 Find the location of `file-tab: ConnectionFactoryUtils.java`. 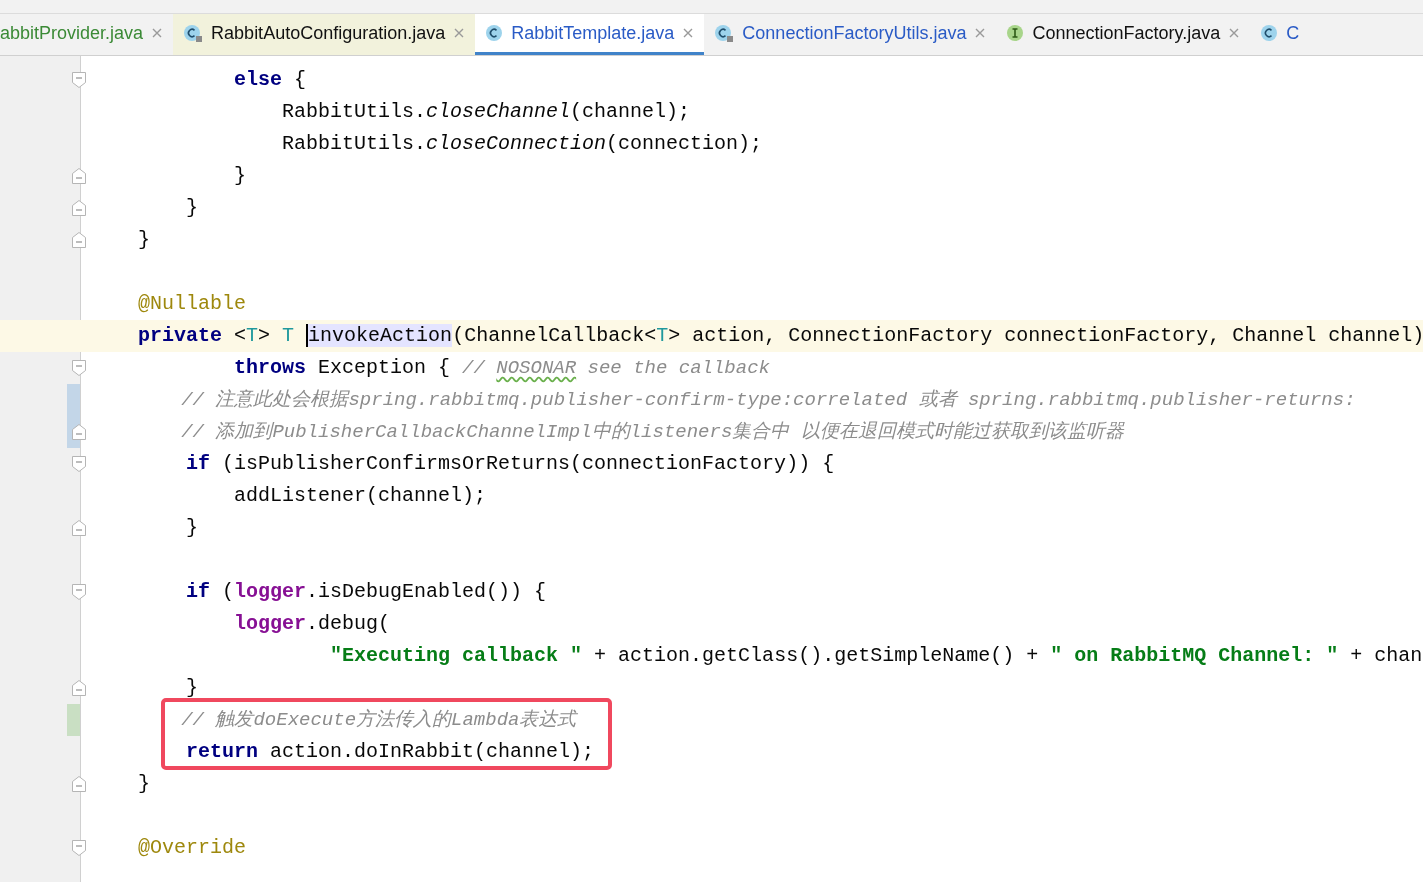

file-tab: ConnectionFactoryUtils.java is located at coordinates (850, 34).